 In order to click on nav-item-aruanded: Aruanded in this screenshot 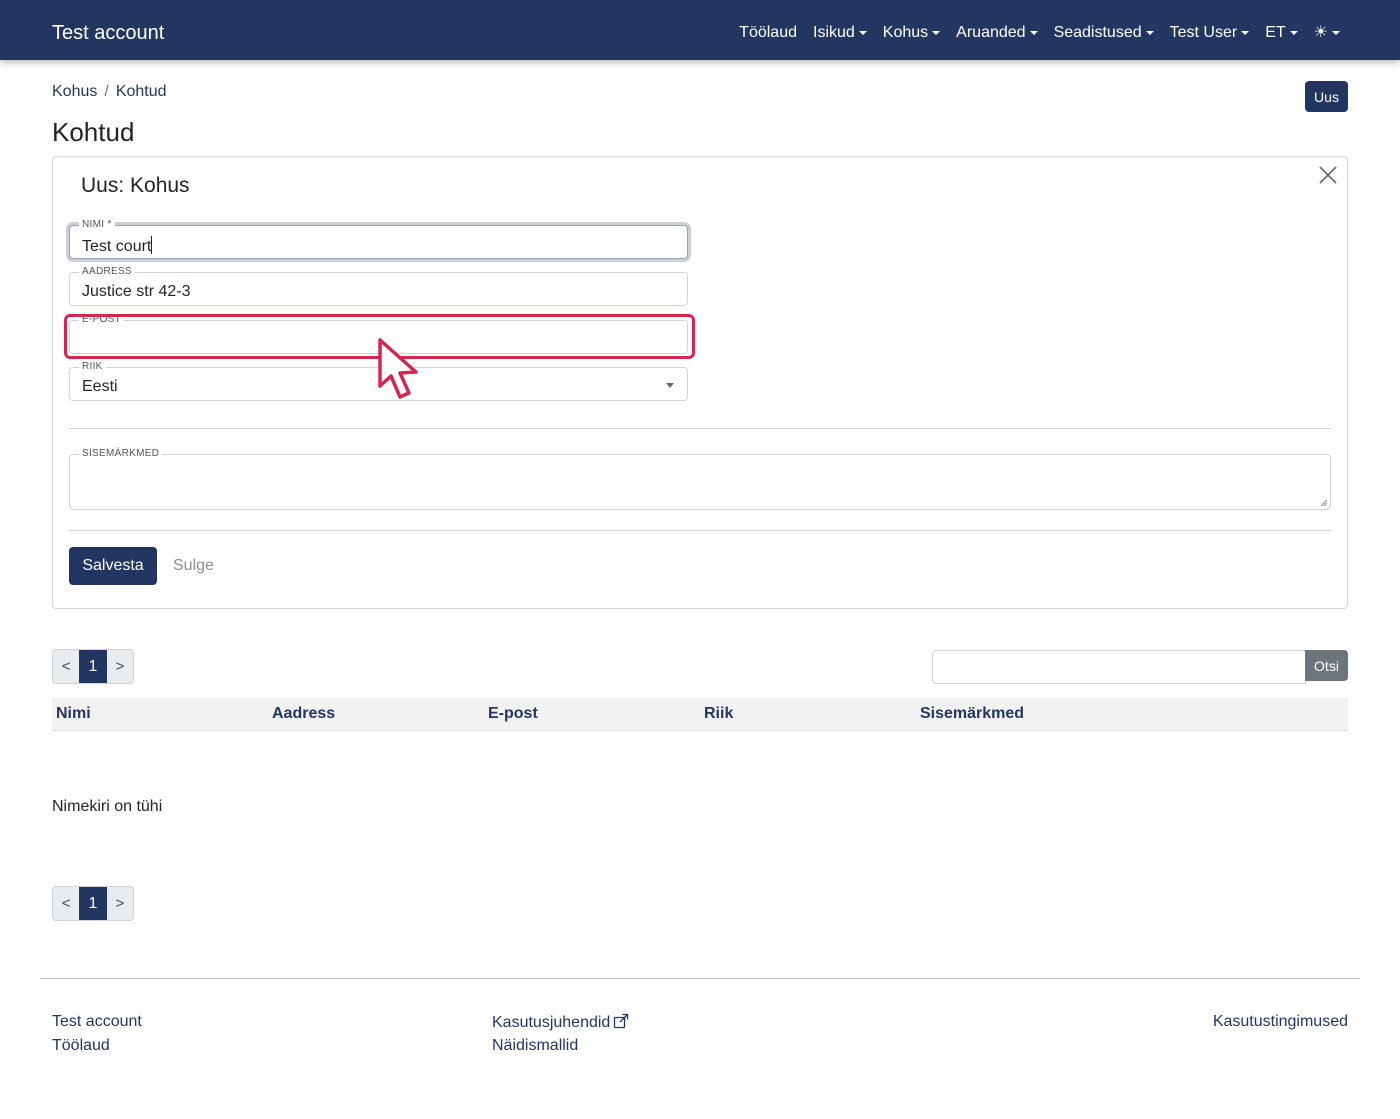, I will do `click(997, 33)`.